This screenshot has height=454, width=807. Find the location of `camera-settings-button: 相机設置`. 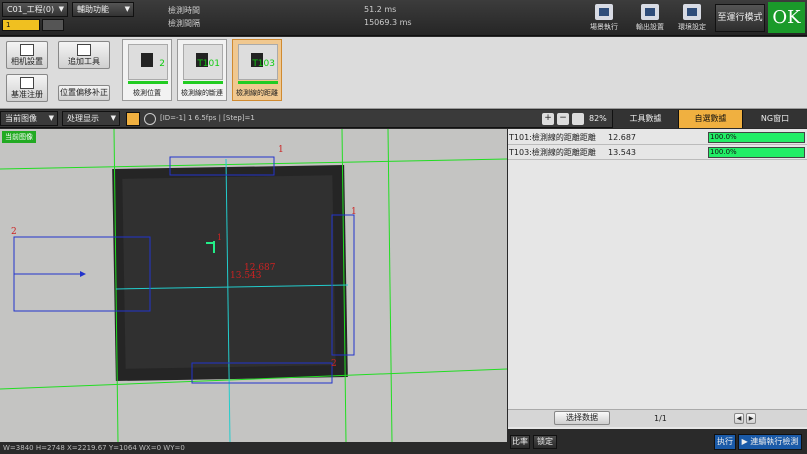

camera-settings-button: 相机設置 is located at coordinates (27, 55).